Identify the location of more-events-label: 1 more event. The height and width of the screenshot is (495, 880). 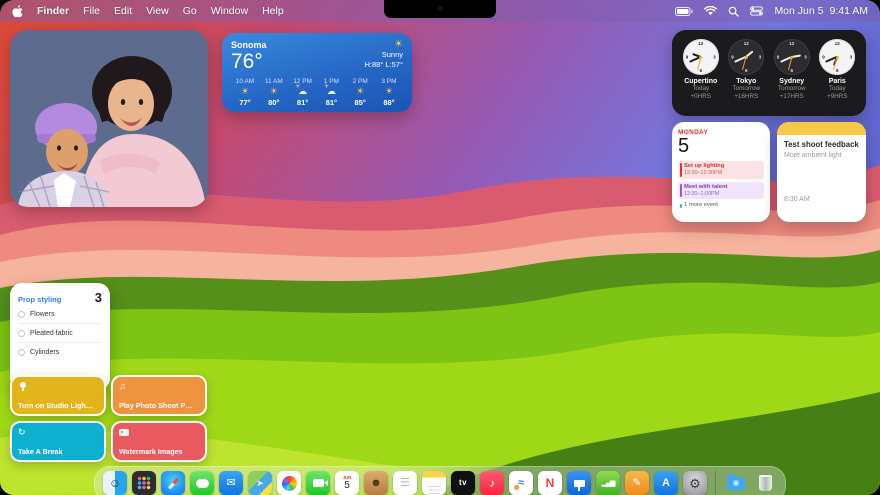
(701, 205).